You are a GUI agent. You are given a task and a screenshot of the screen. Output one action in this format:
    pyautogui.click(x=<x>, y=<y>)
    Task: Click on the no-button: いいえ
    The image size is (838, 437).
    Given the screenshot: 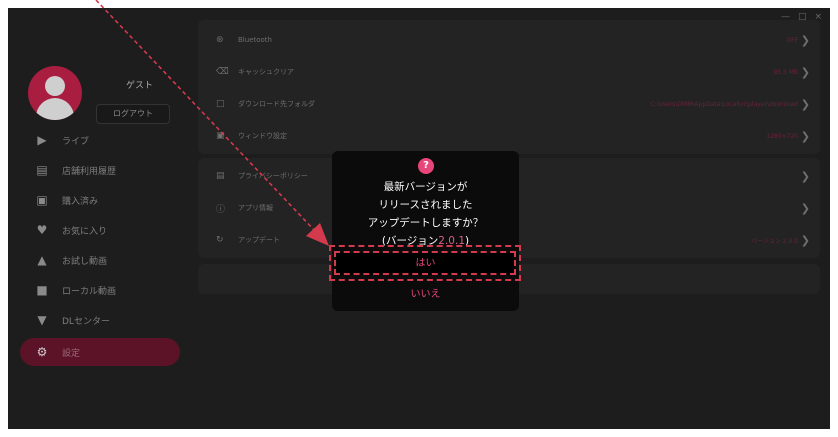 What is the action you would take?
    pyautogui.click(x=425, y=295)
    